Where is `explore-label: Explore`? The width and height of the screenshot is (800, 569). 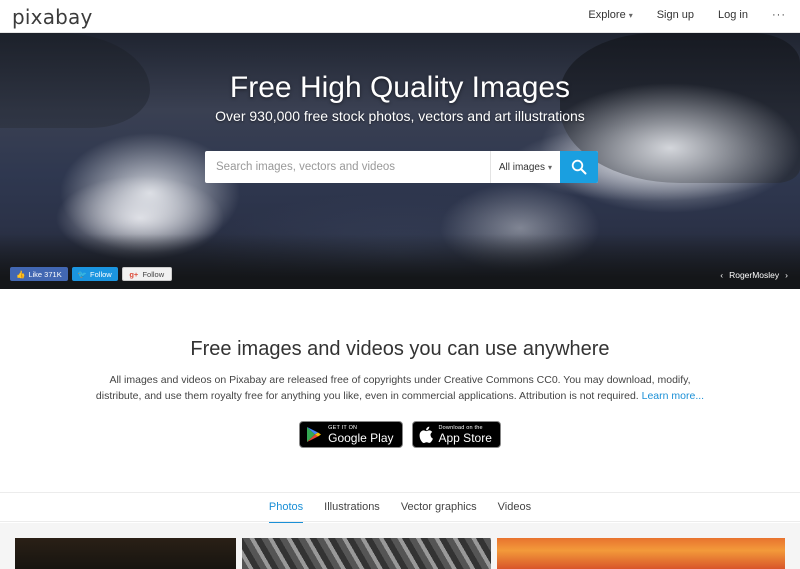
explore-label: Explore is located at coordinates (607, 15).